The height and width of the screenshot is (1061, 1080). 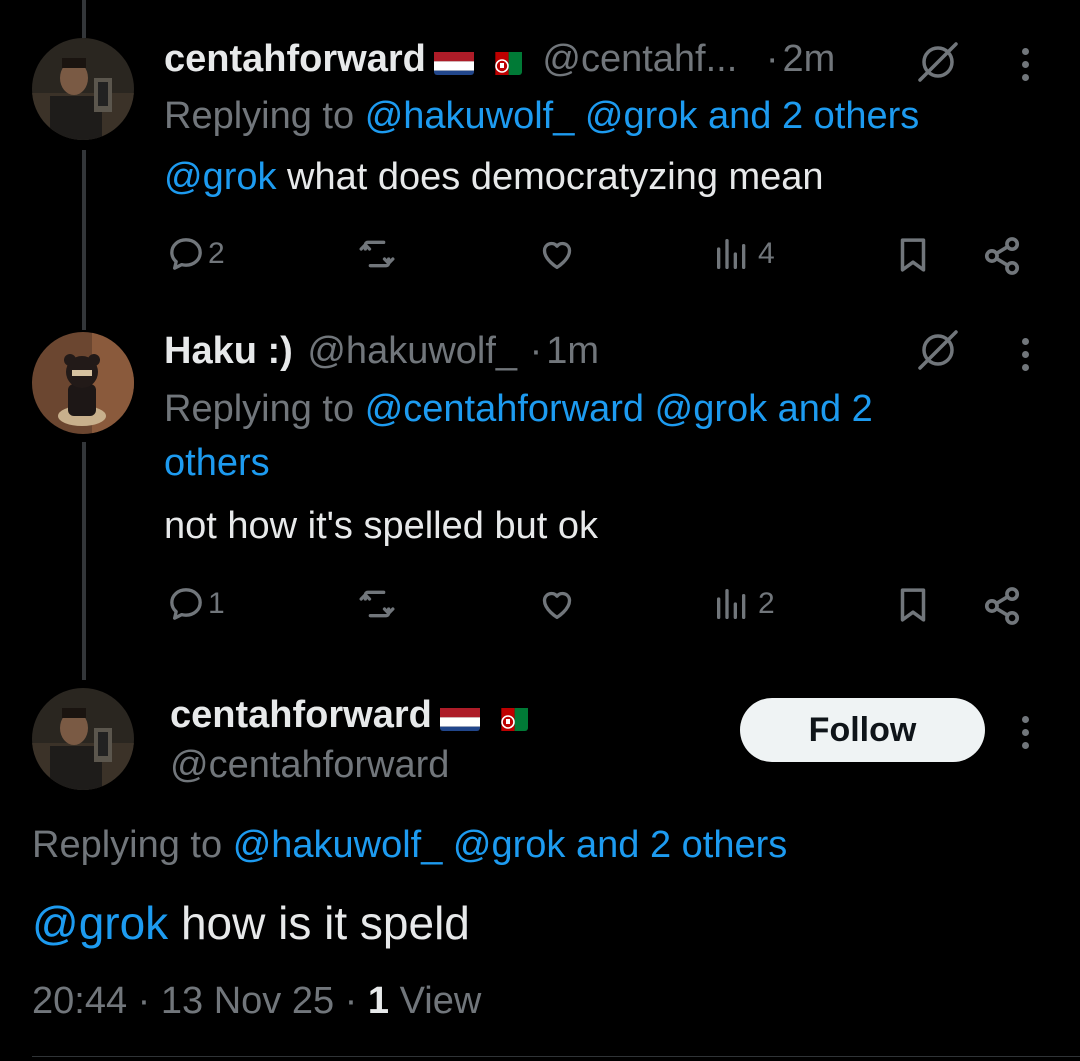 I want to click on timestamp: 1m, so click(x=572, y=351).